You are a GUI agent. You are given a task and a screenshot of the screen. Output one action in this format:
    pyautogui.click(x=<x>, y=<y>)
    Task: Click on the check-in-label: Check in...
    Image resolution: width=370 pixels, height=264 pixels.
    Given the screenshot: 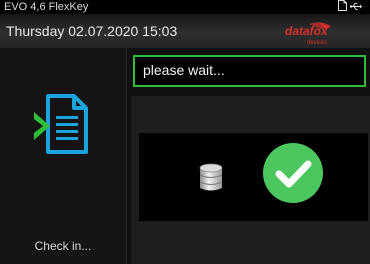 What is the action you would take?
    pyautogui.click(x=63, y=246)
    